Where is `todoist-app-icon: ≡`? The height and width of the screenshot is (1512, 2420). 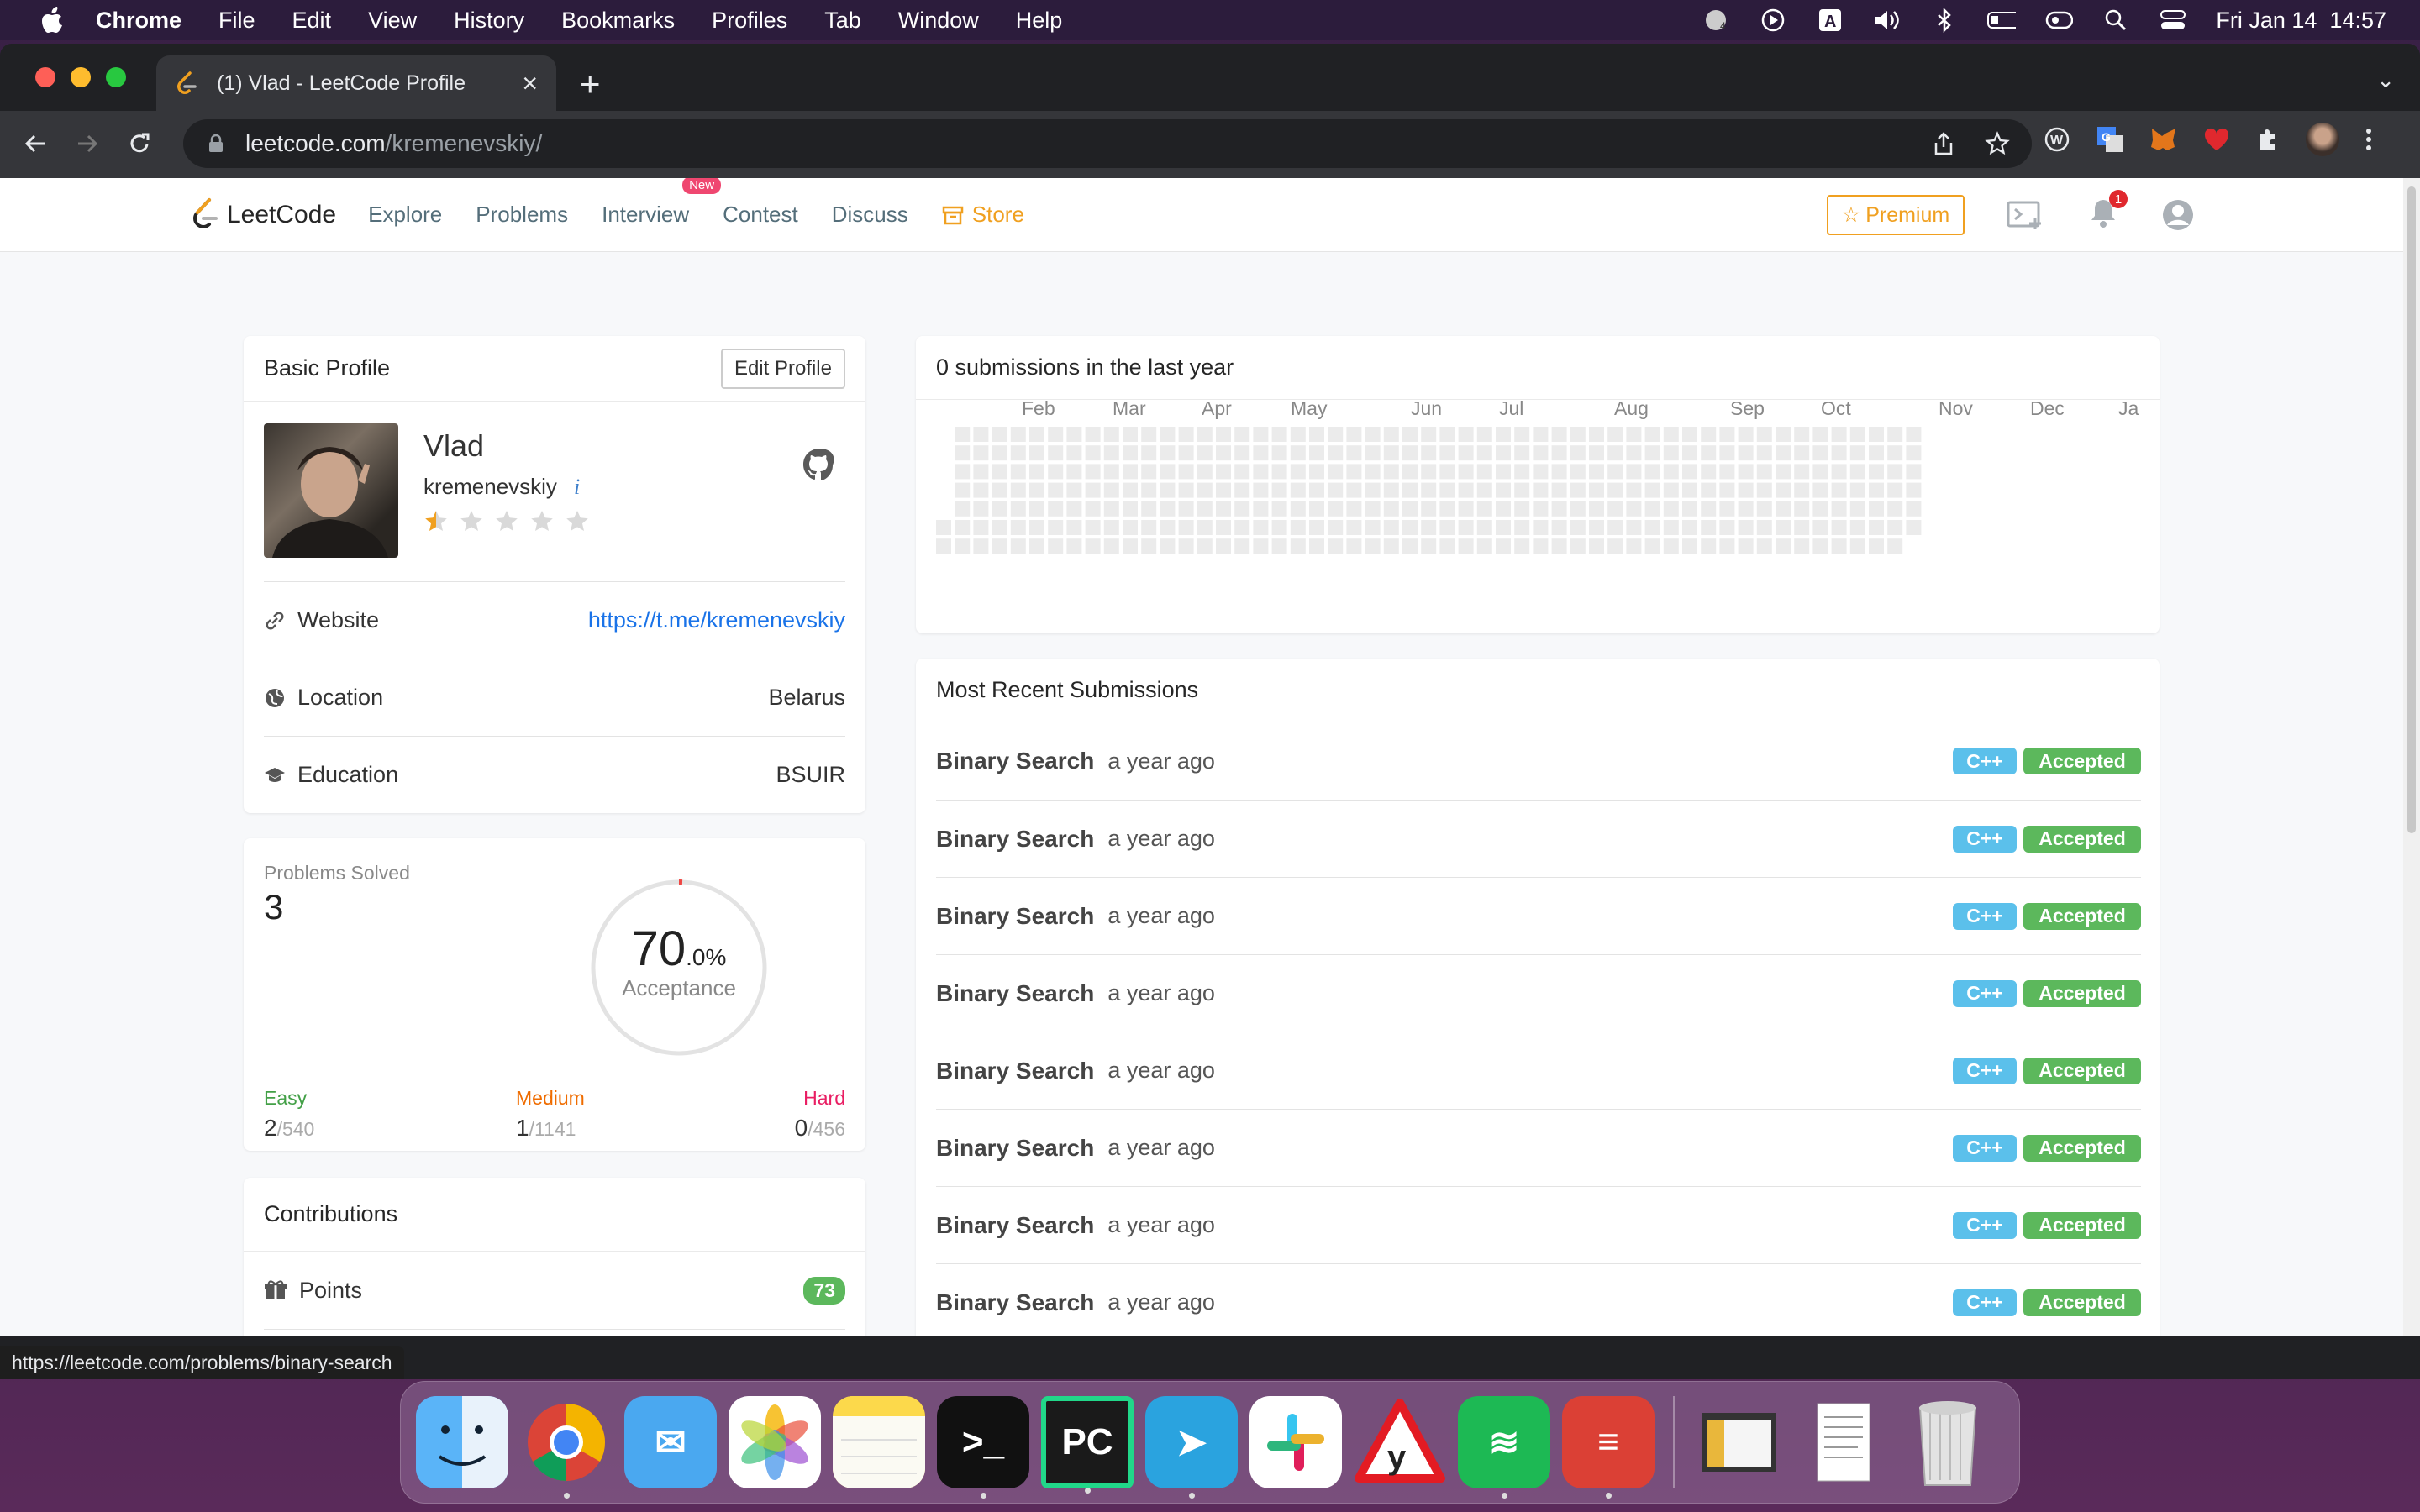 todoist-app-icon: ≡ is located at coordinates (1608, 1447).